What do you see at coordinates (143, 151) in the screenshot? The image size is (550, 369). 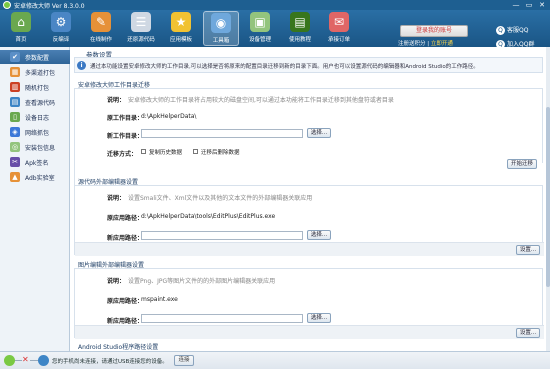 I see `copy-history-checkbox` at bounding box center [143, 151].